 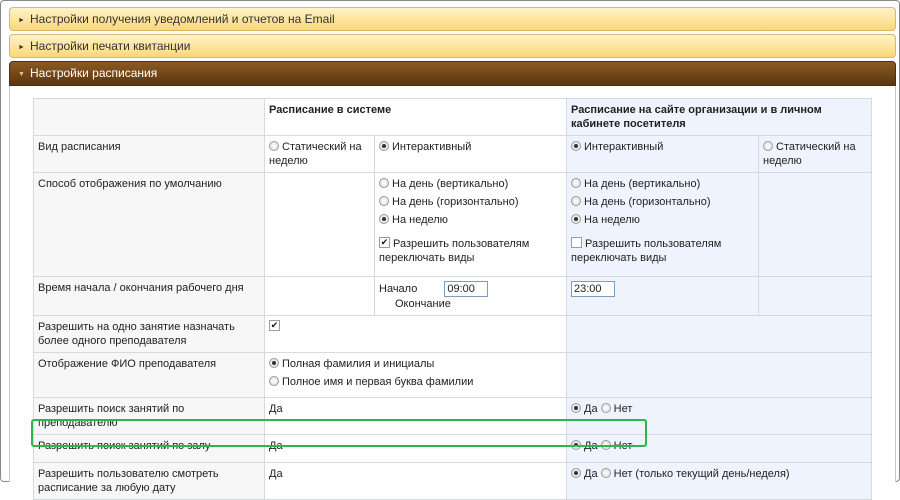 I want to click on sys-static-option: Статический на неделю, so click(x=319, y=154).